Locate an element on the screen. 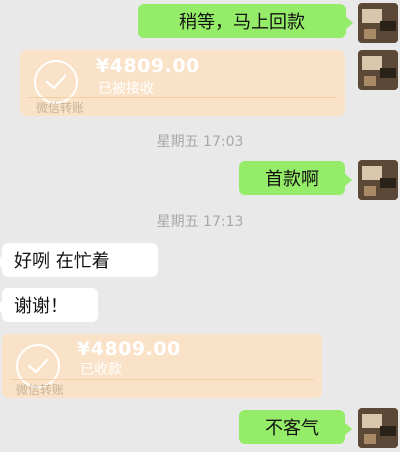  timestamp: 星期五 17:03 is located at coordinates (200, 142).